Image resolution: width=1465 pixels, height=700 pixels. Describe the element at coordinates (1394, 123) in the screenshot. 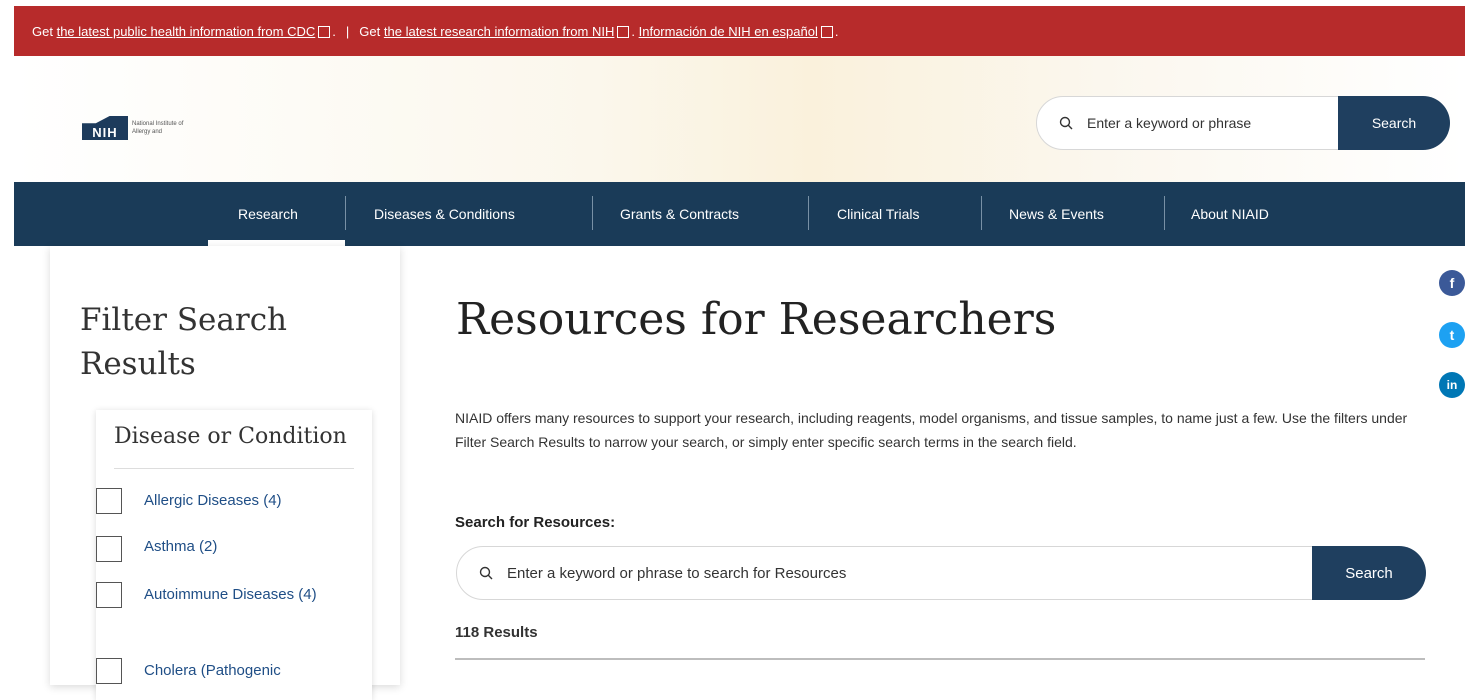

I see `header-search-button: Search` at that location.